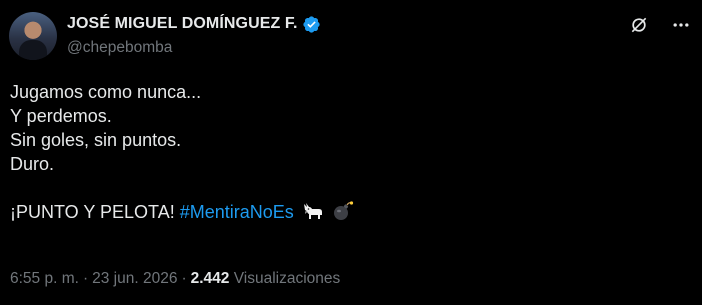 This screenshot has width=702, height=305. I want to click on post-line-2: Y perdemos., so click(61, 116).